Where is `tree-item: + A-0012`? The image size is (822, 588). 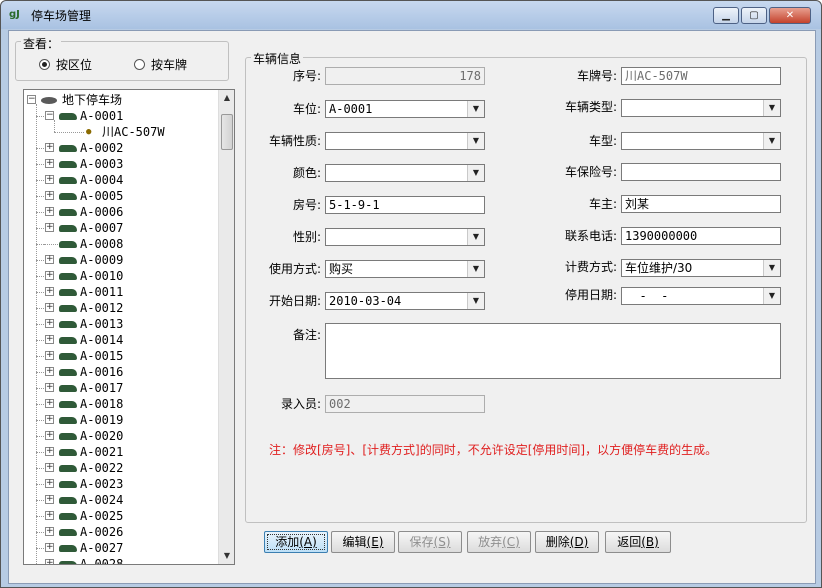 tree-item: + A-0012 is located at coordinates (121, 308).